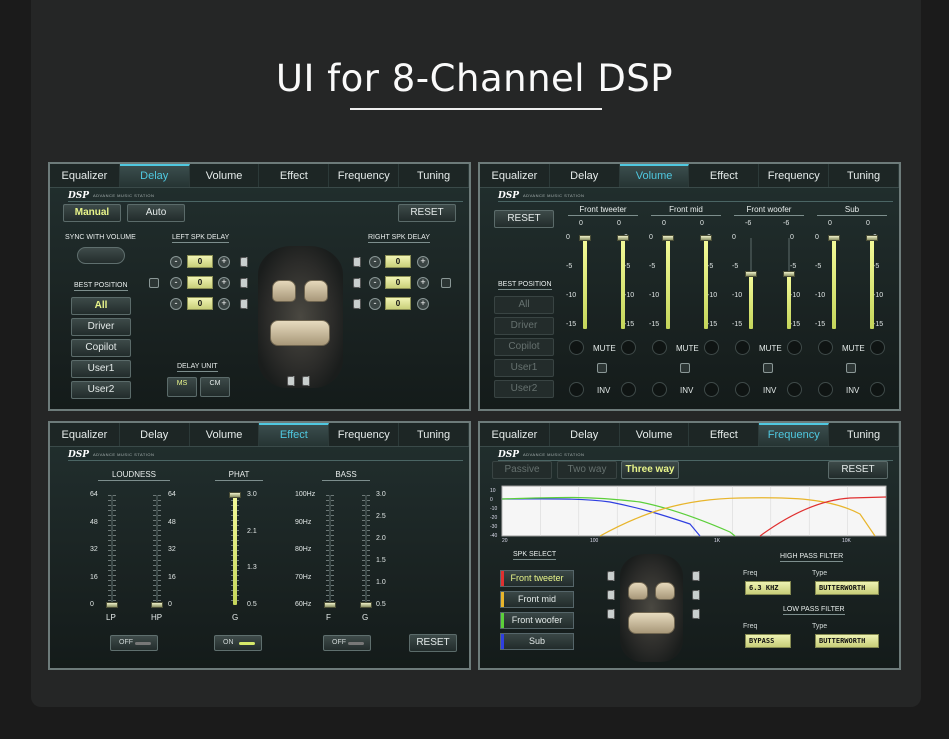 The width and height of the screenshot is (949, 739). I want to click on hpf-type-value: BUTTERWORTH, so click(847, 588).